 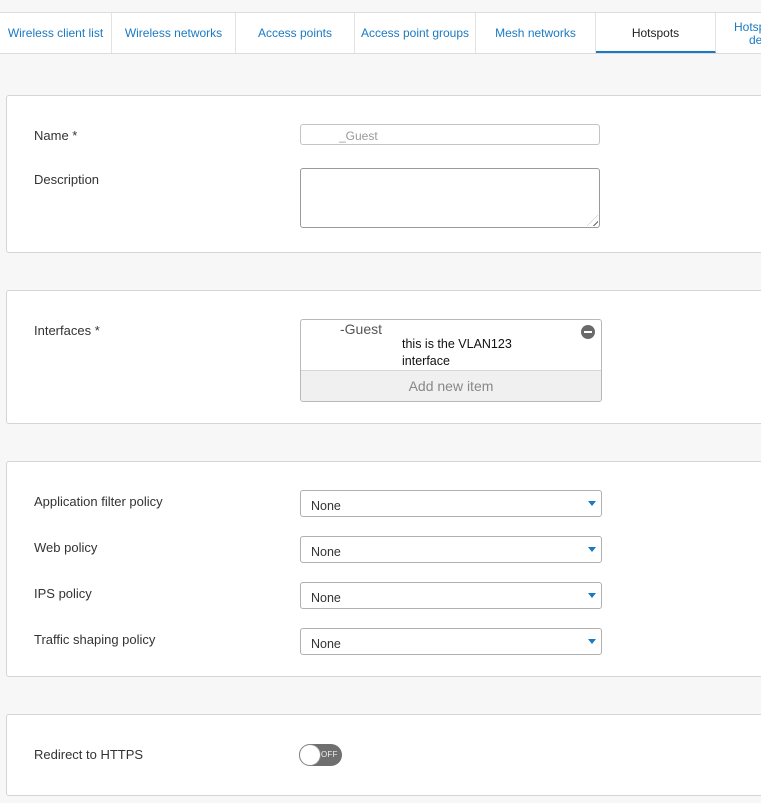 I want to click on tab-access-point-groups: Access point groups, so click(x=415, y=33).